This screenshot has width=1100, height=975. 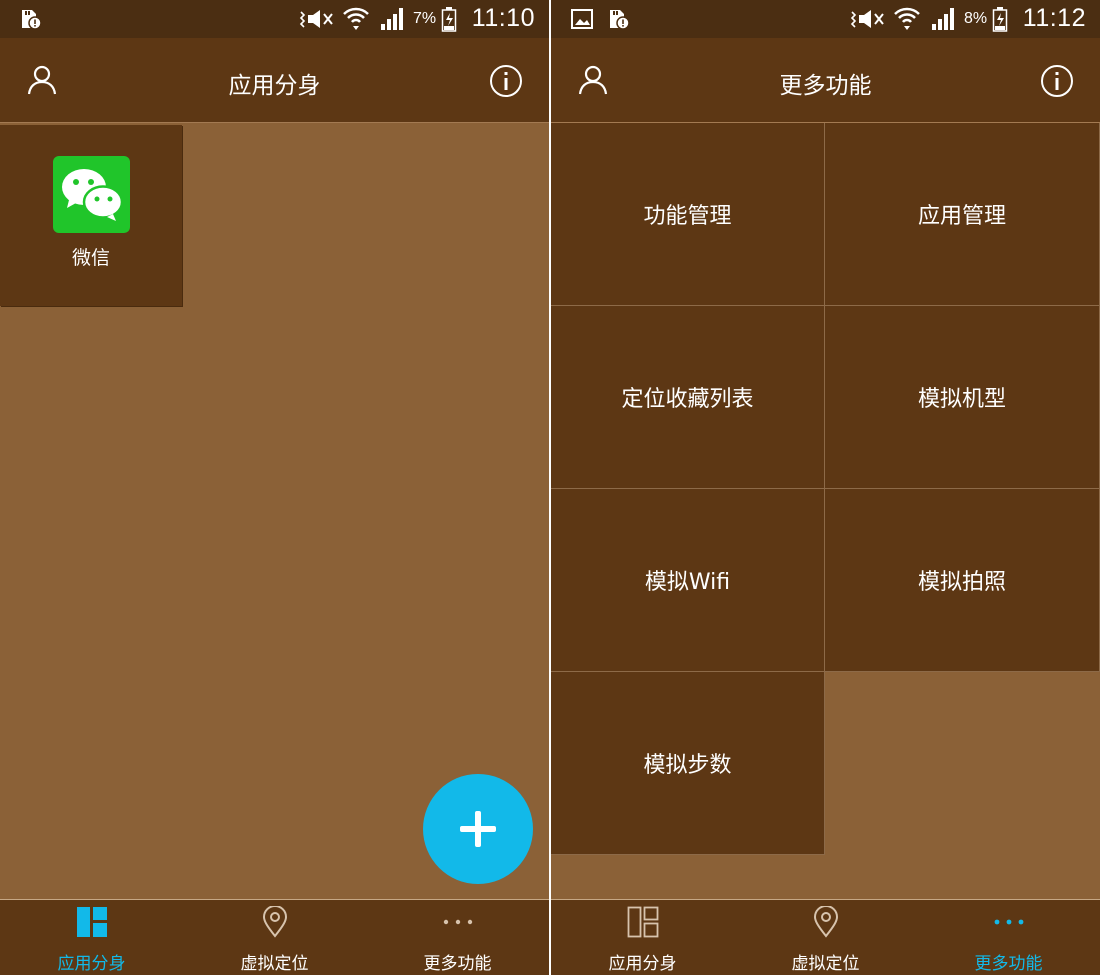 What do you see at coordinates (962, 397) in the screenshot?
I see `feature-simulate-device-model: 模拟机型` at bounding box center [962, 397].